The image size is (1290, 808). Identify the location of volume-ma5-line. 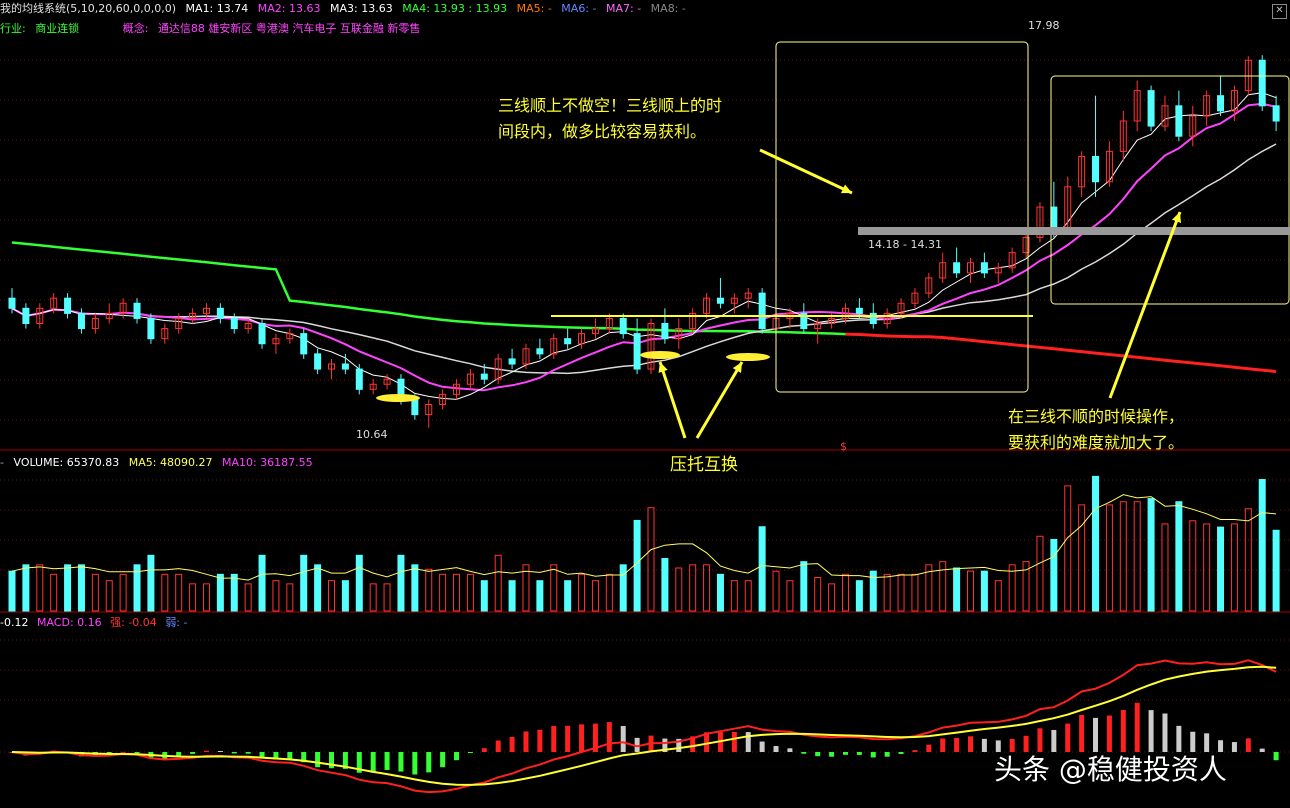
(644, 537).